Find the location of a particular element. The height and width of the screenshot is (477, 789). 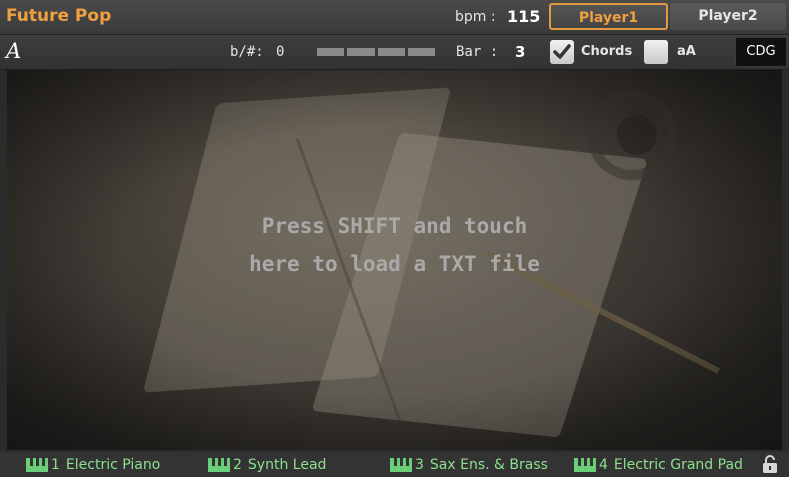

chords-checkbox is located at coordinates (562, 52).